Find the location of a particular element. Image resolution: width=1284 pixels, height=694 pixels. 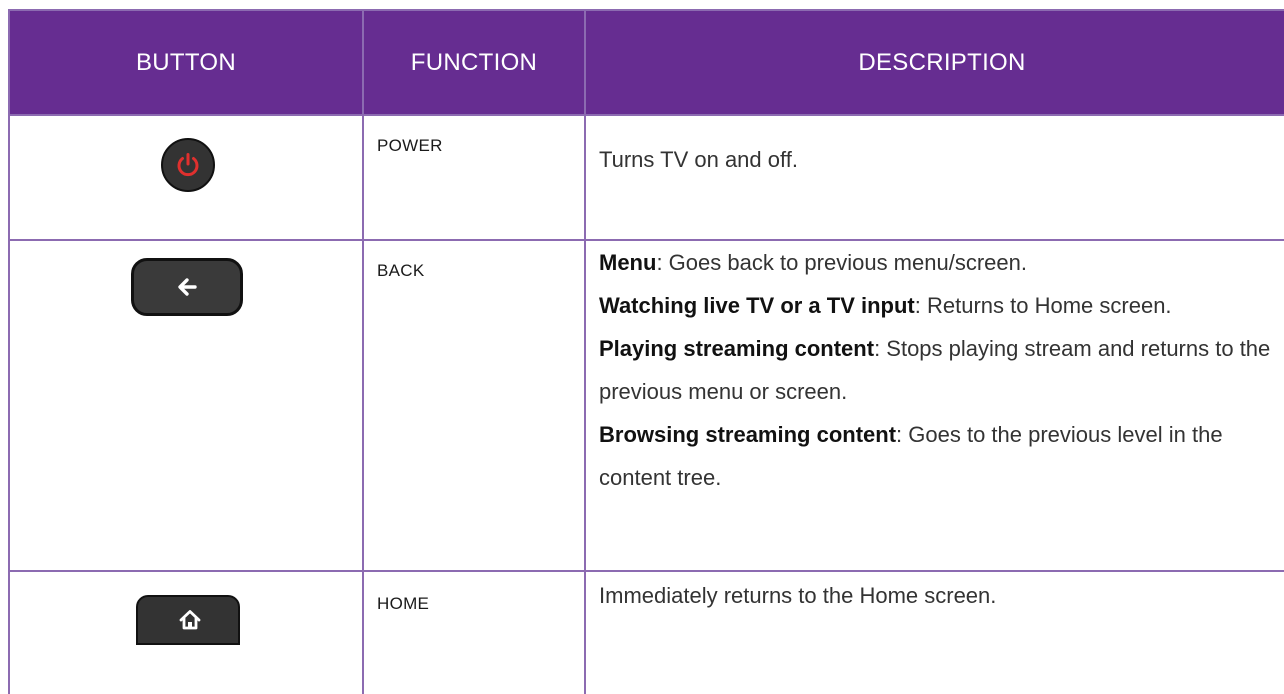

back-arrow-icon is located at coordinates (187, 287).